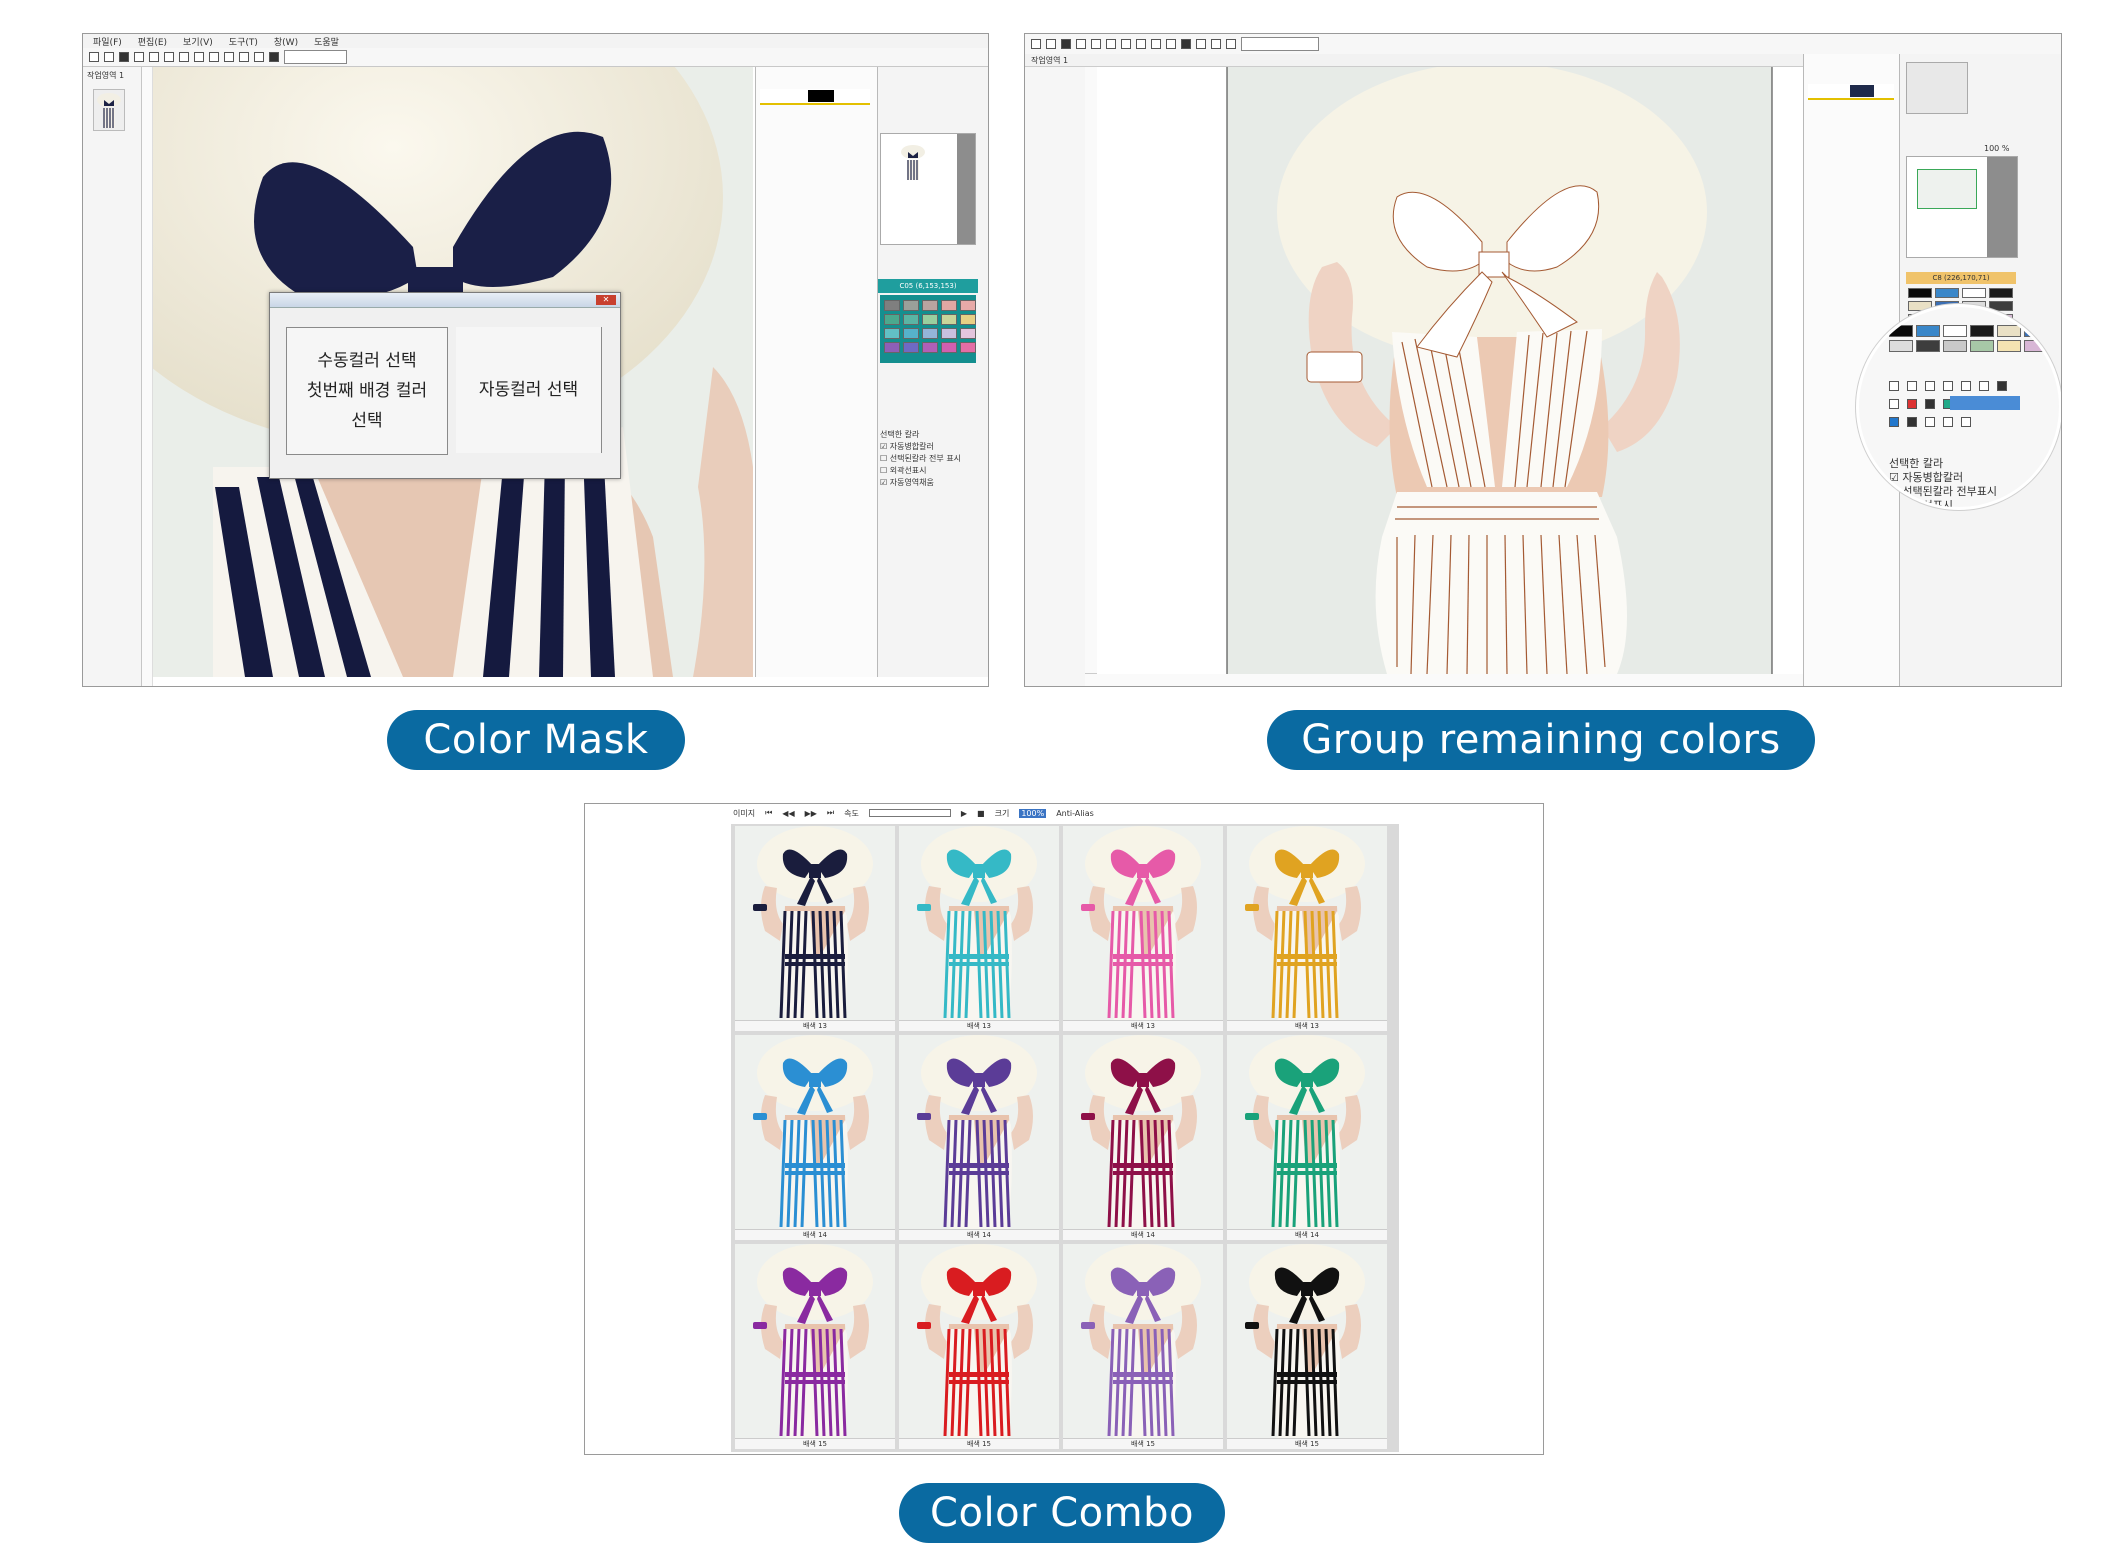  Describe the element at coordinates (1049, 60) in the screenshot. I see `document-tab: 작업영역 1` at that location.